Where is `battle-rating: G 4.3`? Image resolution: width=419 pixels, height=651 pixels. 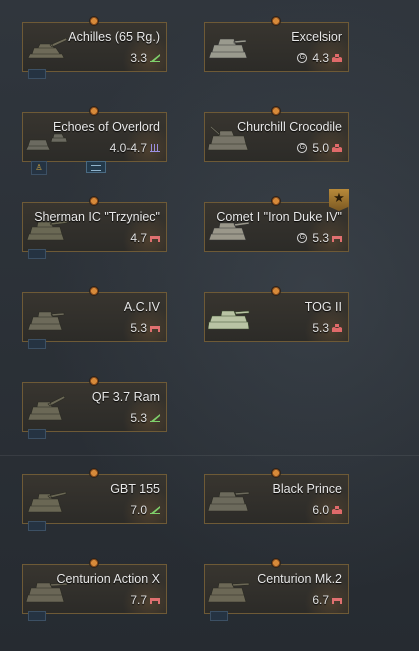
battle-rating: G 4.3 is located at coordinates (319, 58).